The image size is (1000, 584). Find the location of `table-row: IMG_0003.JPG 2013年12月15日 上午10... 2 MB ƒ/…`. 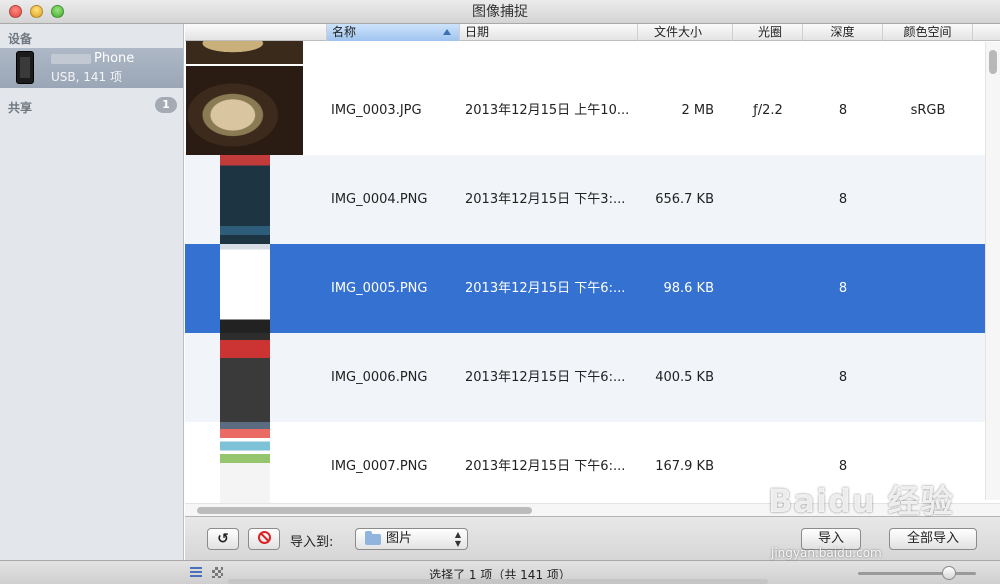

table-row: IMG_0003.JPG 2013年12月15日 上午10... 2 MB ƒ/… is located at coordinates (585, 110).